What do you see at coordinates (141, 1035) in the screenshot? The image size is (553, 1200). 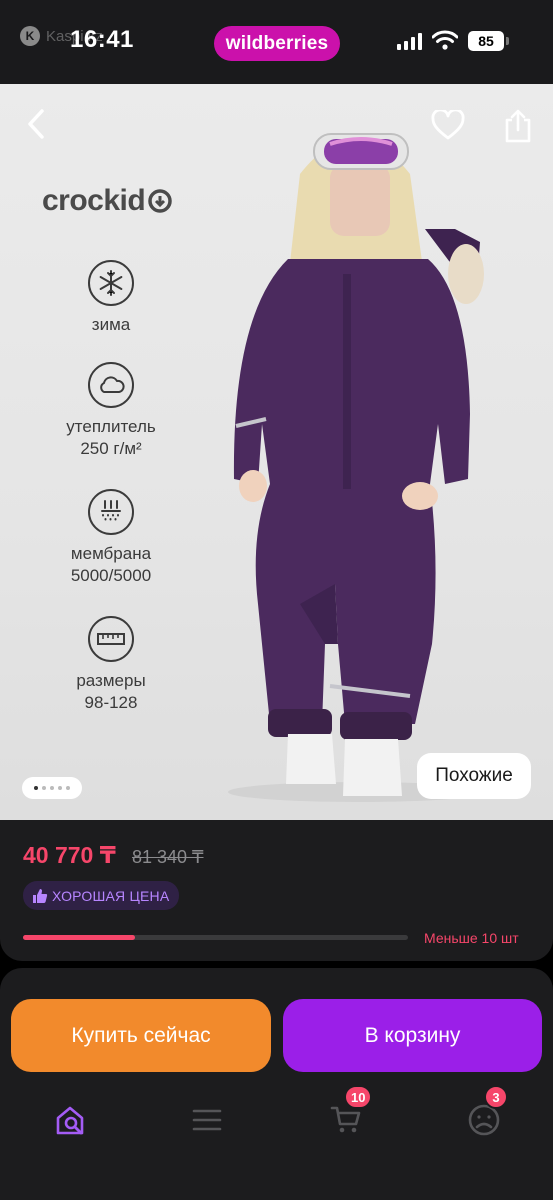 I see `buy-now-button: Купить сейчас` at bounding box center [141, 1035].